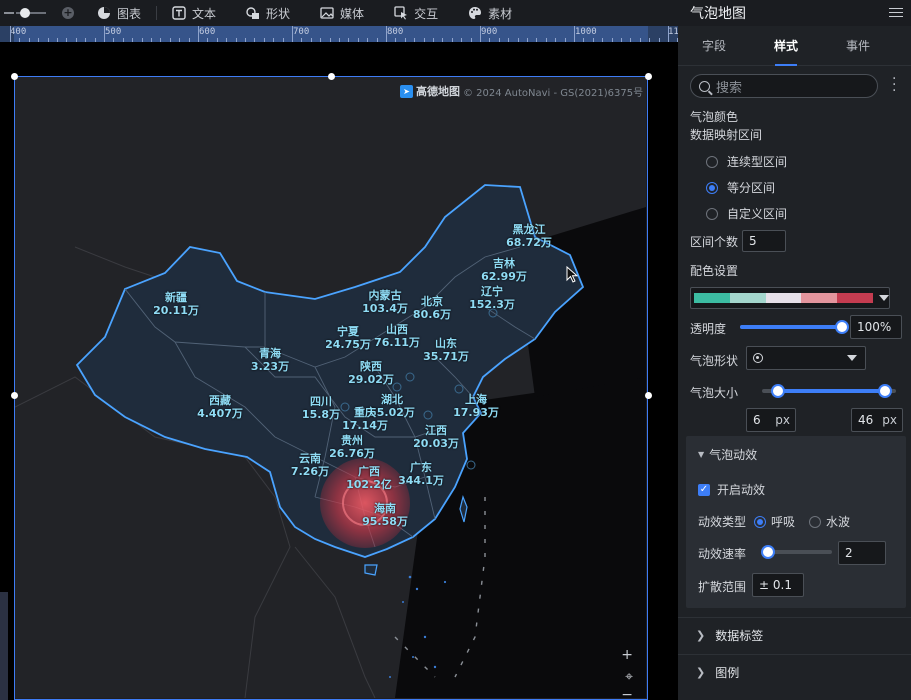 The width and height of the screenshot is (911, 700). Describe the element at coordinates (764, 241) in the screenshot. I see `interval-count-input: 5` at that location.